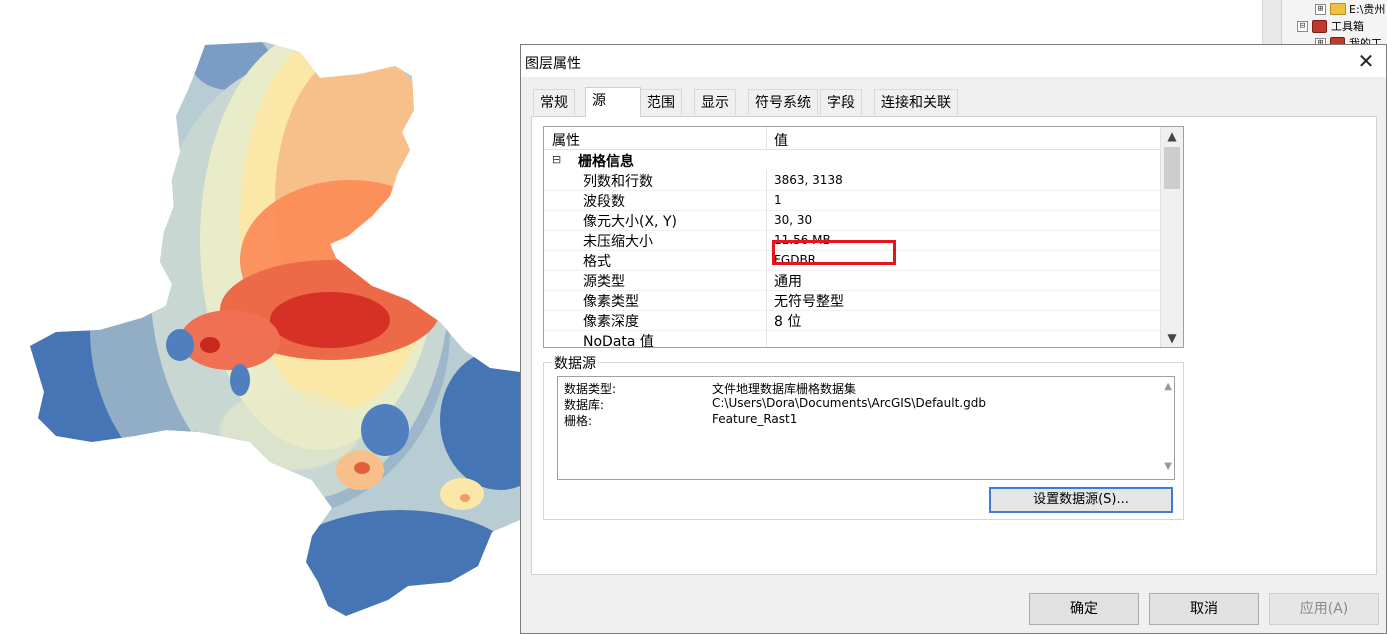 The width and height of the screenshot is (1387, 634). I want to click on property-row-nodata: NoData 值, so click(852, 339).